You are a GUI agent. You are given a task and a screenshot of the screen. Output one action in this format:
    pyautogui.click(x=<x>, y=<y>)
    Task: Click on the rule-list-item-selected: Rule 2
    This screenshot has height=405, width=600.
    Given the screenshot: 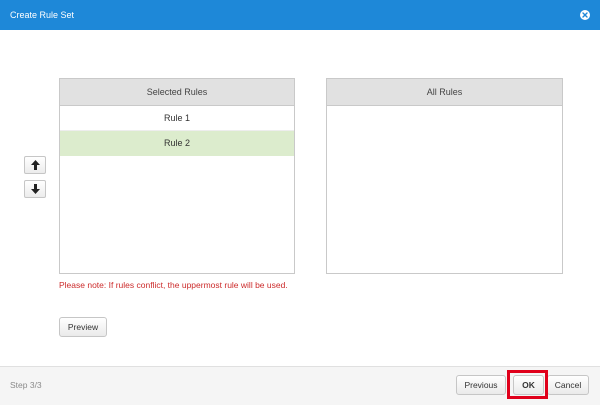 What is the action you would take?
    pyautogui.click(x=177, y=143)
    